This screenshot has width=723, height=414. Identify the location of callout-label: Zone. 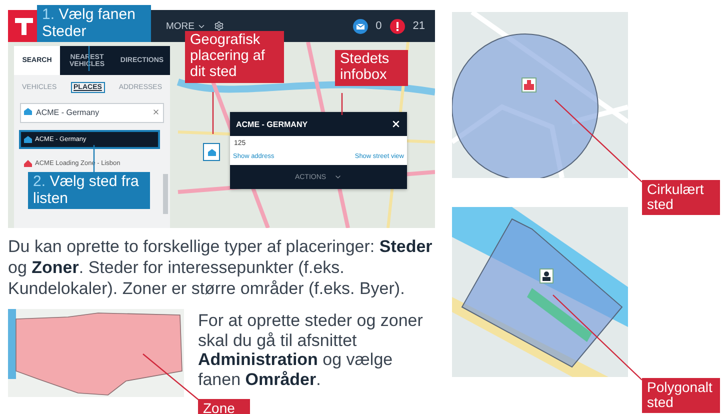
(224, 406).